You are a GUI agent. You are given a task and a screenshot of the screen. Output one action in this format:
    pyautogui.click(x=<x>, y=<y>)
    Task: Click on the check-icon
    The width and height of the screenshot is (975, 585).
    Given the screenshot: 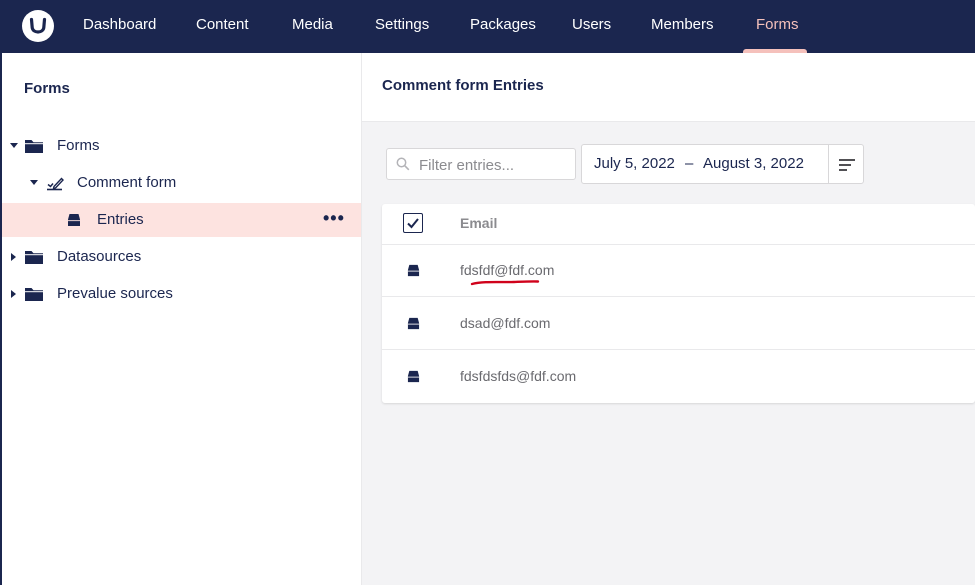 What is the action you would take?
    pyautogui.click(x=413, y=223)
    